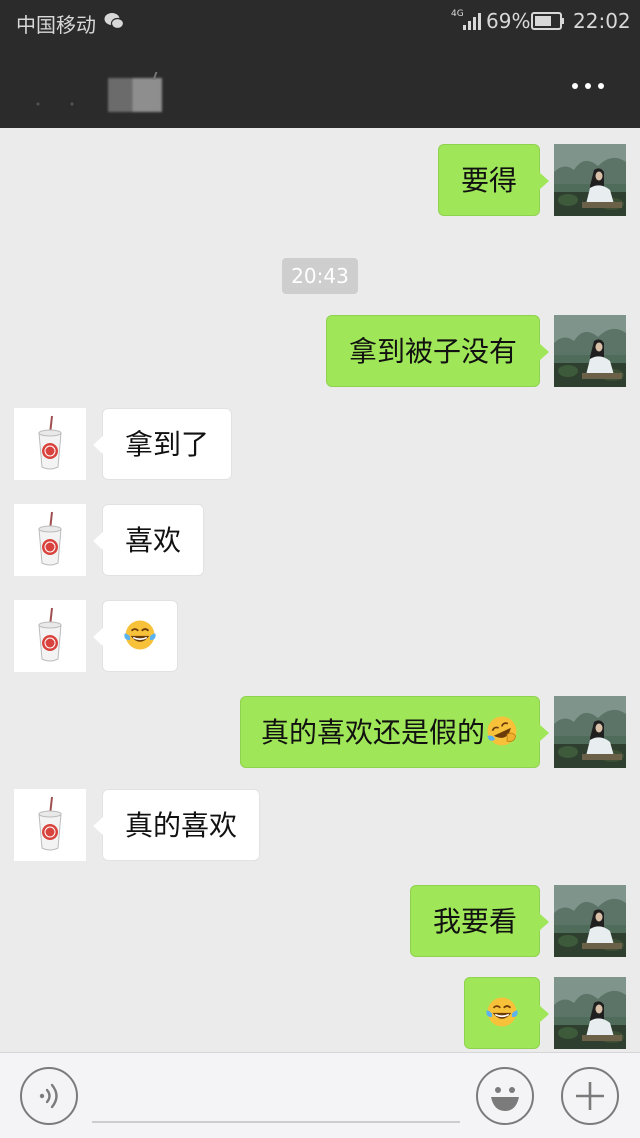 This screenshot has height=1138, width=640. What do you see at coordinates (320, 180) in the screenshot?
I see `message-row-outgoing: 要得` at bounding box center [320, 180].